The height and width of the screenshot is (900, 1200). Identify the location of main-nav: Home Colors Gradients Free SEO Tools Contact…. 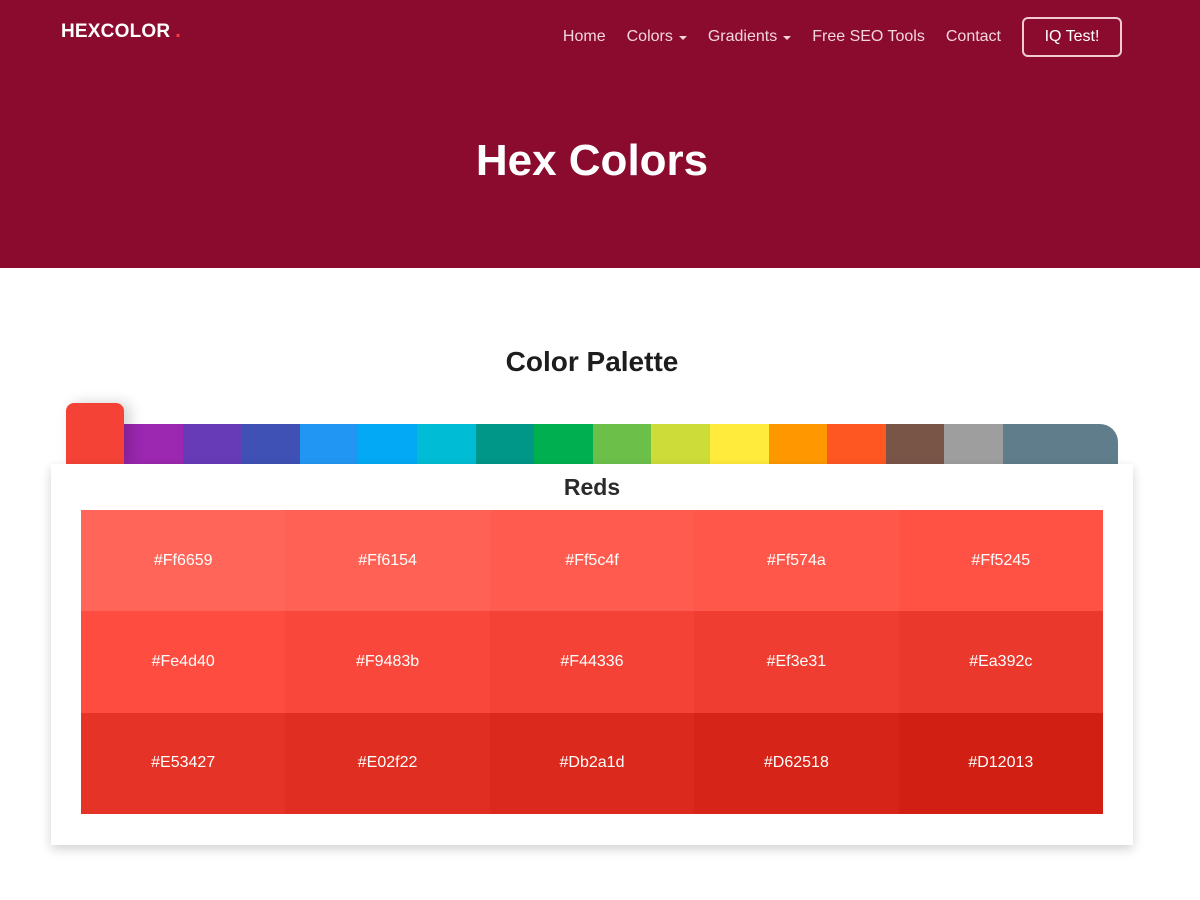
(842, 37).